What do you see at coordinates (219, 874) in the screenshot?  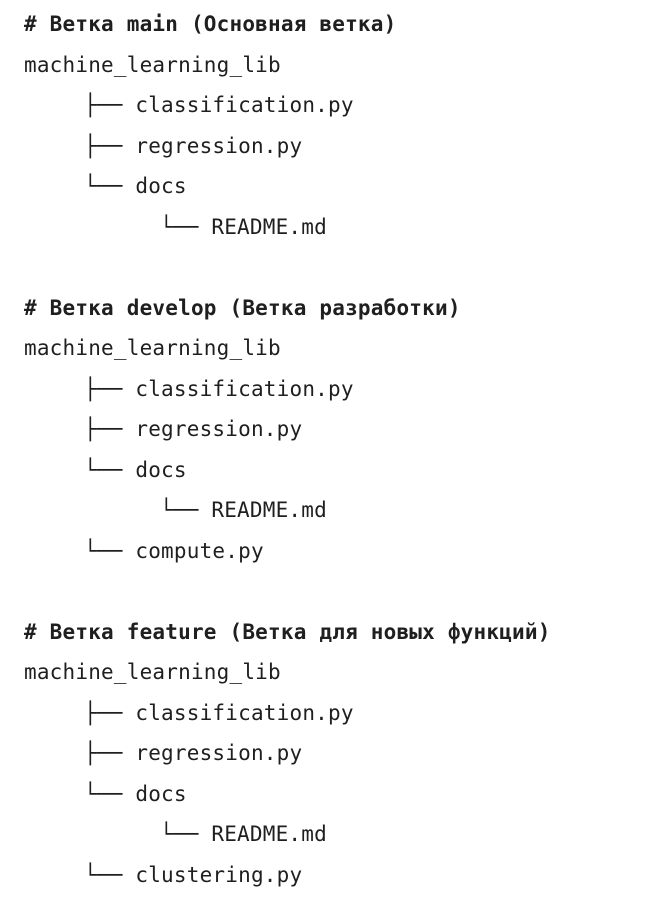 I see `file-name: clustering.py` at bounding box center [219, 874].